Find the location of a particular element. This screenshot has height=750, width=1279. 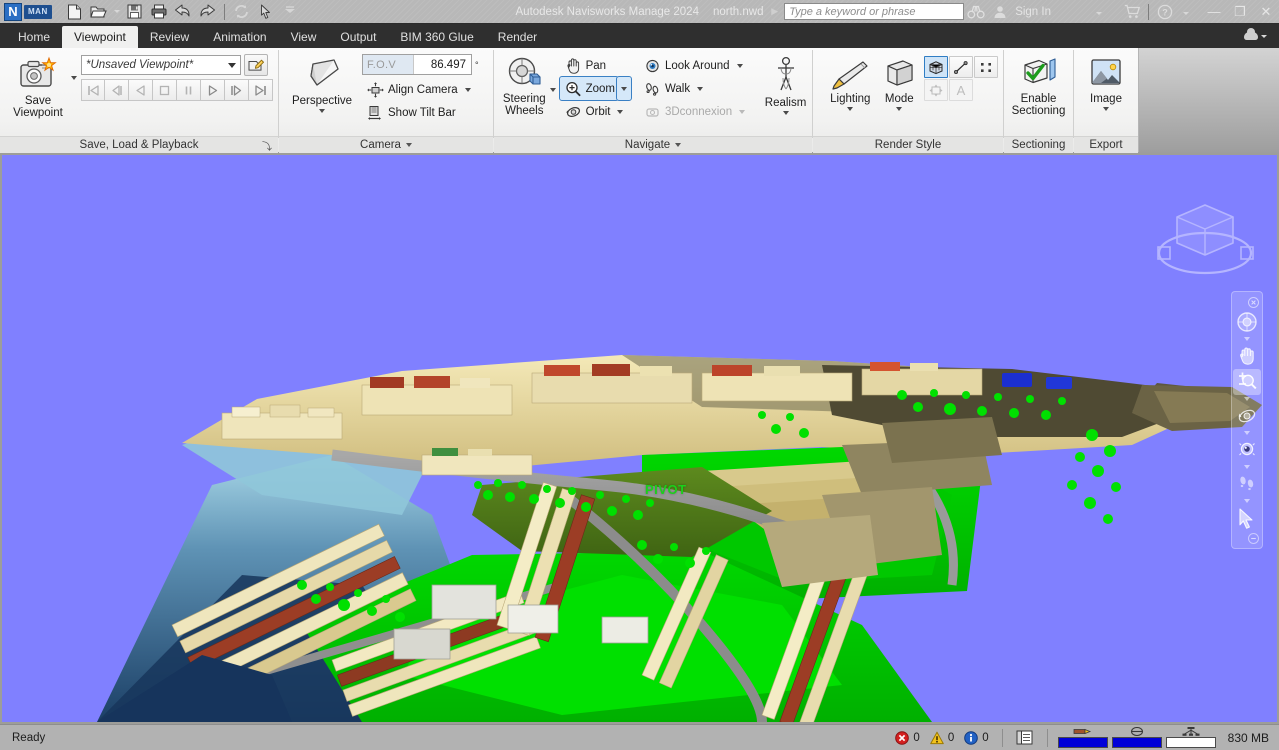

fov-input: F.O.V 86.497 is located at coordinates (417, 64).